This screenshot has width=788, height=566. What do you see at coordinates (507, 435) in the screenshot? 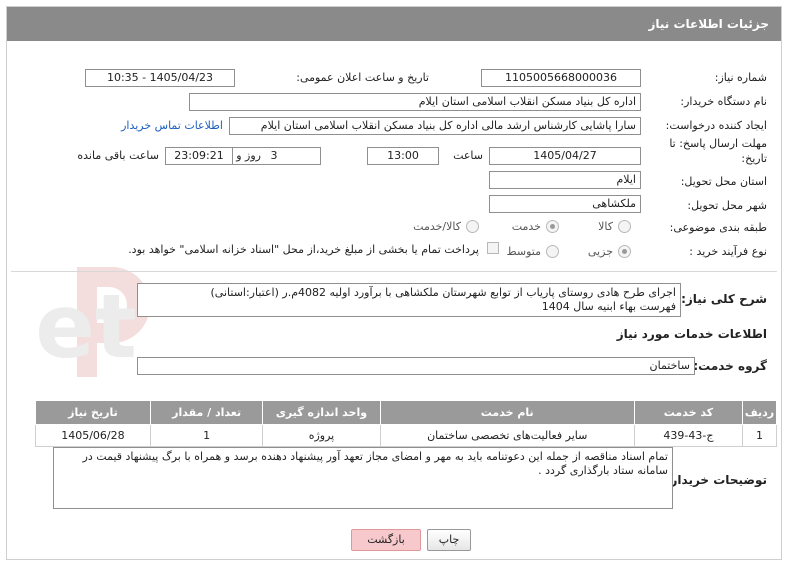
I see `cell-service-name: سایر فعالیت‌های تخصصی ساختمان` at bounding box center [507, 435].